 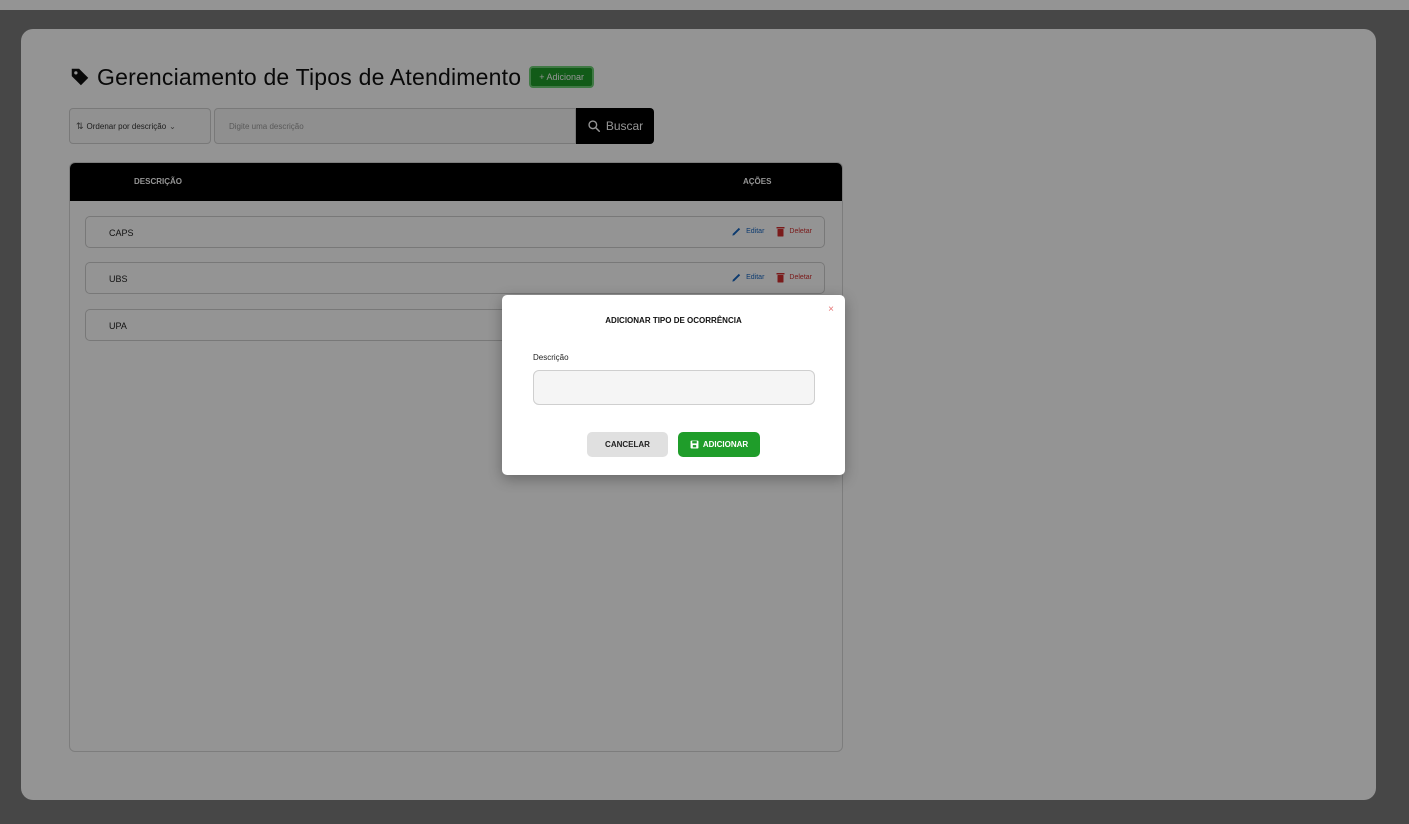 I want to click on save-icon, so click(x=694, y=444).